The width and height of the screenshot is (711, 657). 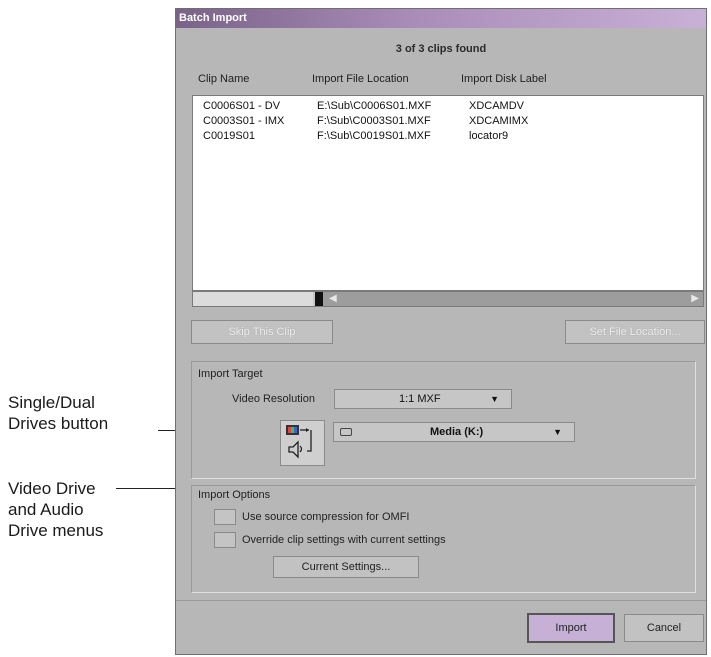 I want to click on video-resolution-menu: 1:1 MXF ▼, so click(x=423, y=399).